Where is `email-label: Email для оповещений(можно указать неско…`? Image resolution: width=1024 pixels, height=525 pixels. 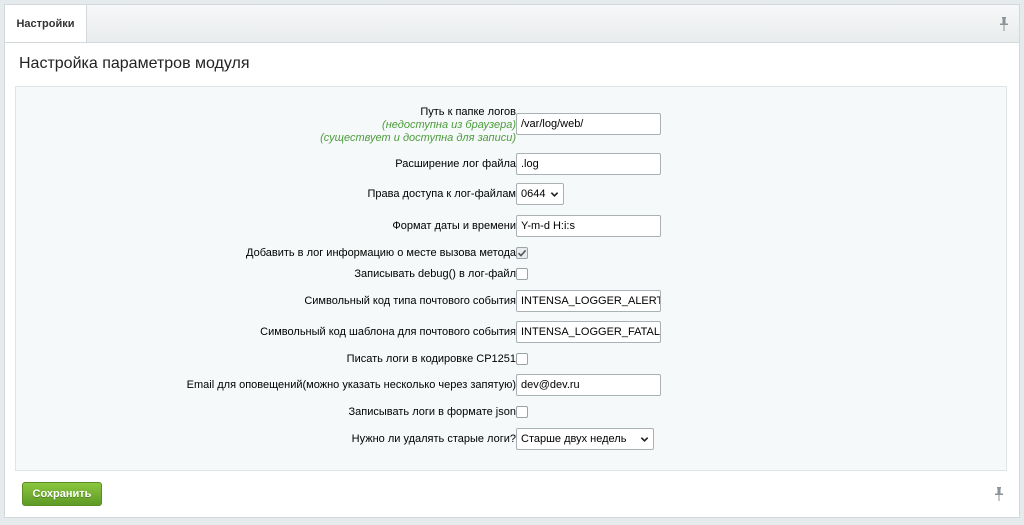 email-label: Email для оповещений(можно указать неско… is located at coordinates (351, 385).